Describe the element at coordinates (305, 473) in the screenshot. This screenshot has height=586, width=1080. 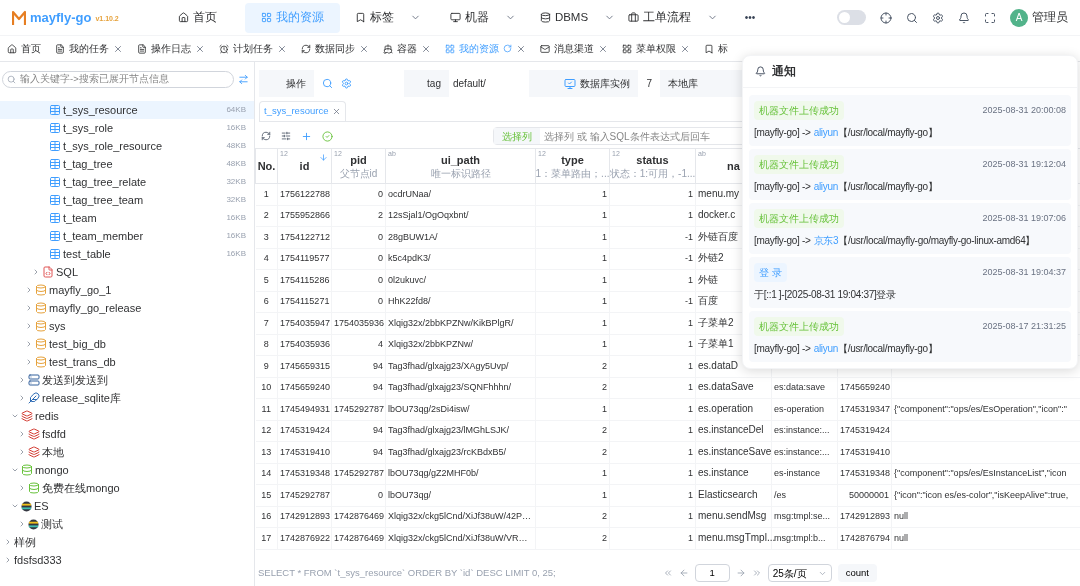
I see `table-cell: 1745319348` at that location.